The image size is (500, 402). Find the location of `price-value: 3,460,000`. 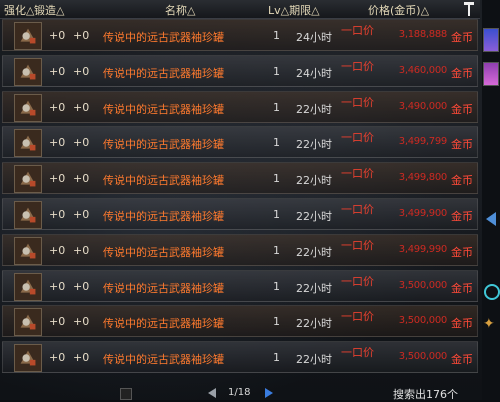

price-value: 3,460,000 is located at coordinates (423, 70).